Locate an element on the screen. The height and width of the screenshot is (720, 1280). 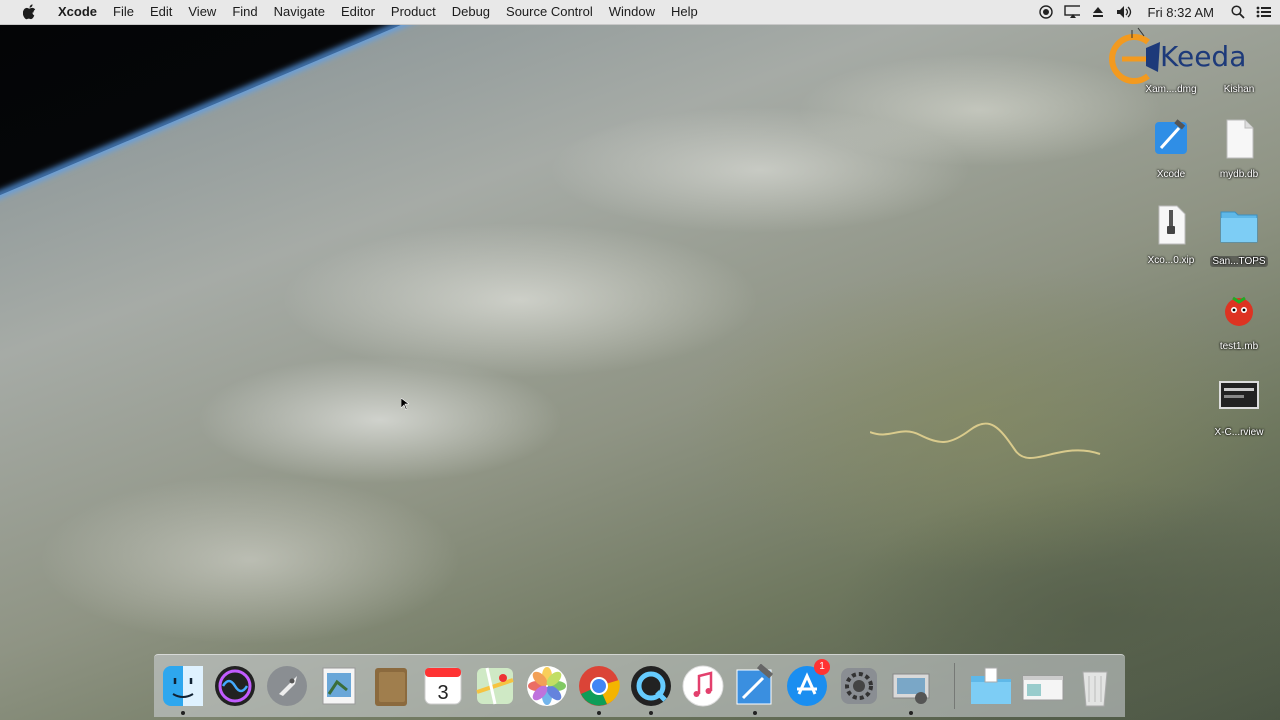
dock-stack-recent is located at coordinates (1043, 686).